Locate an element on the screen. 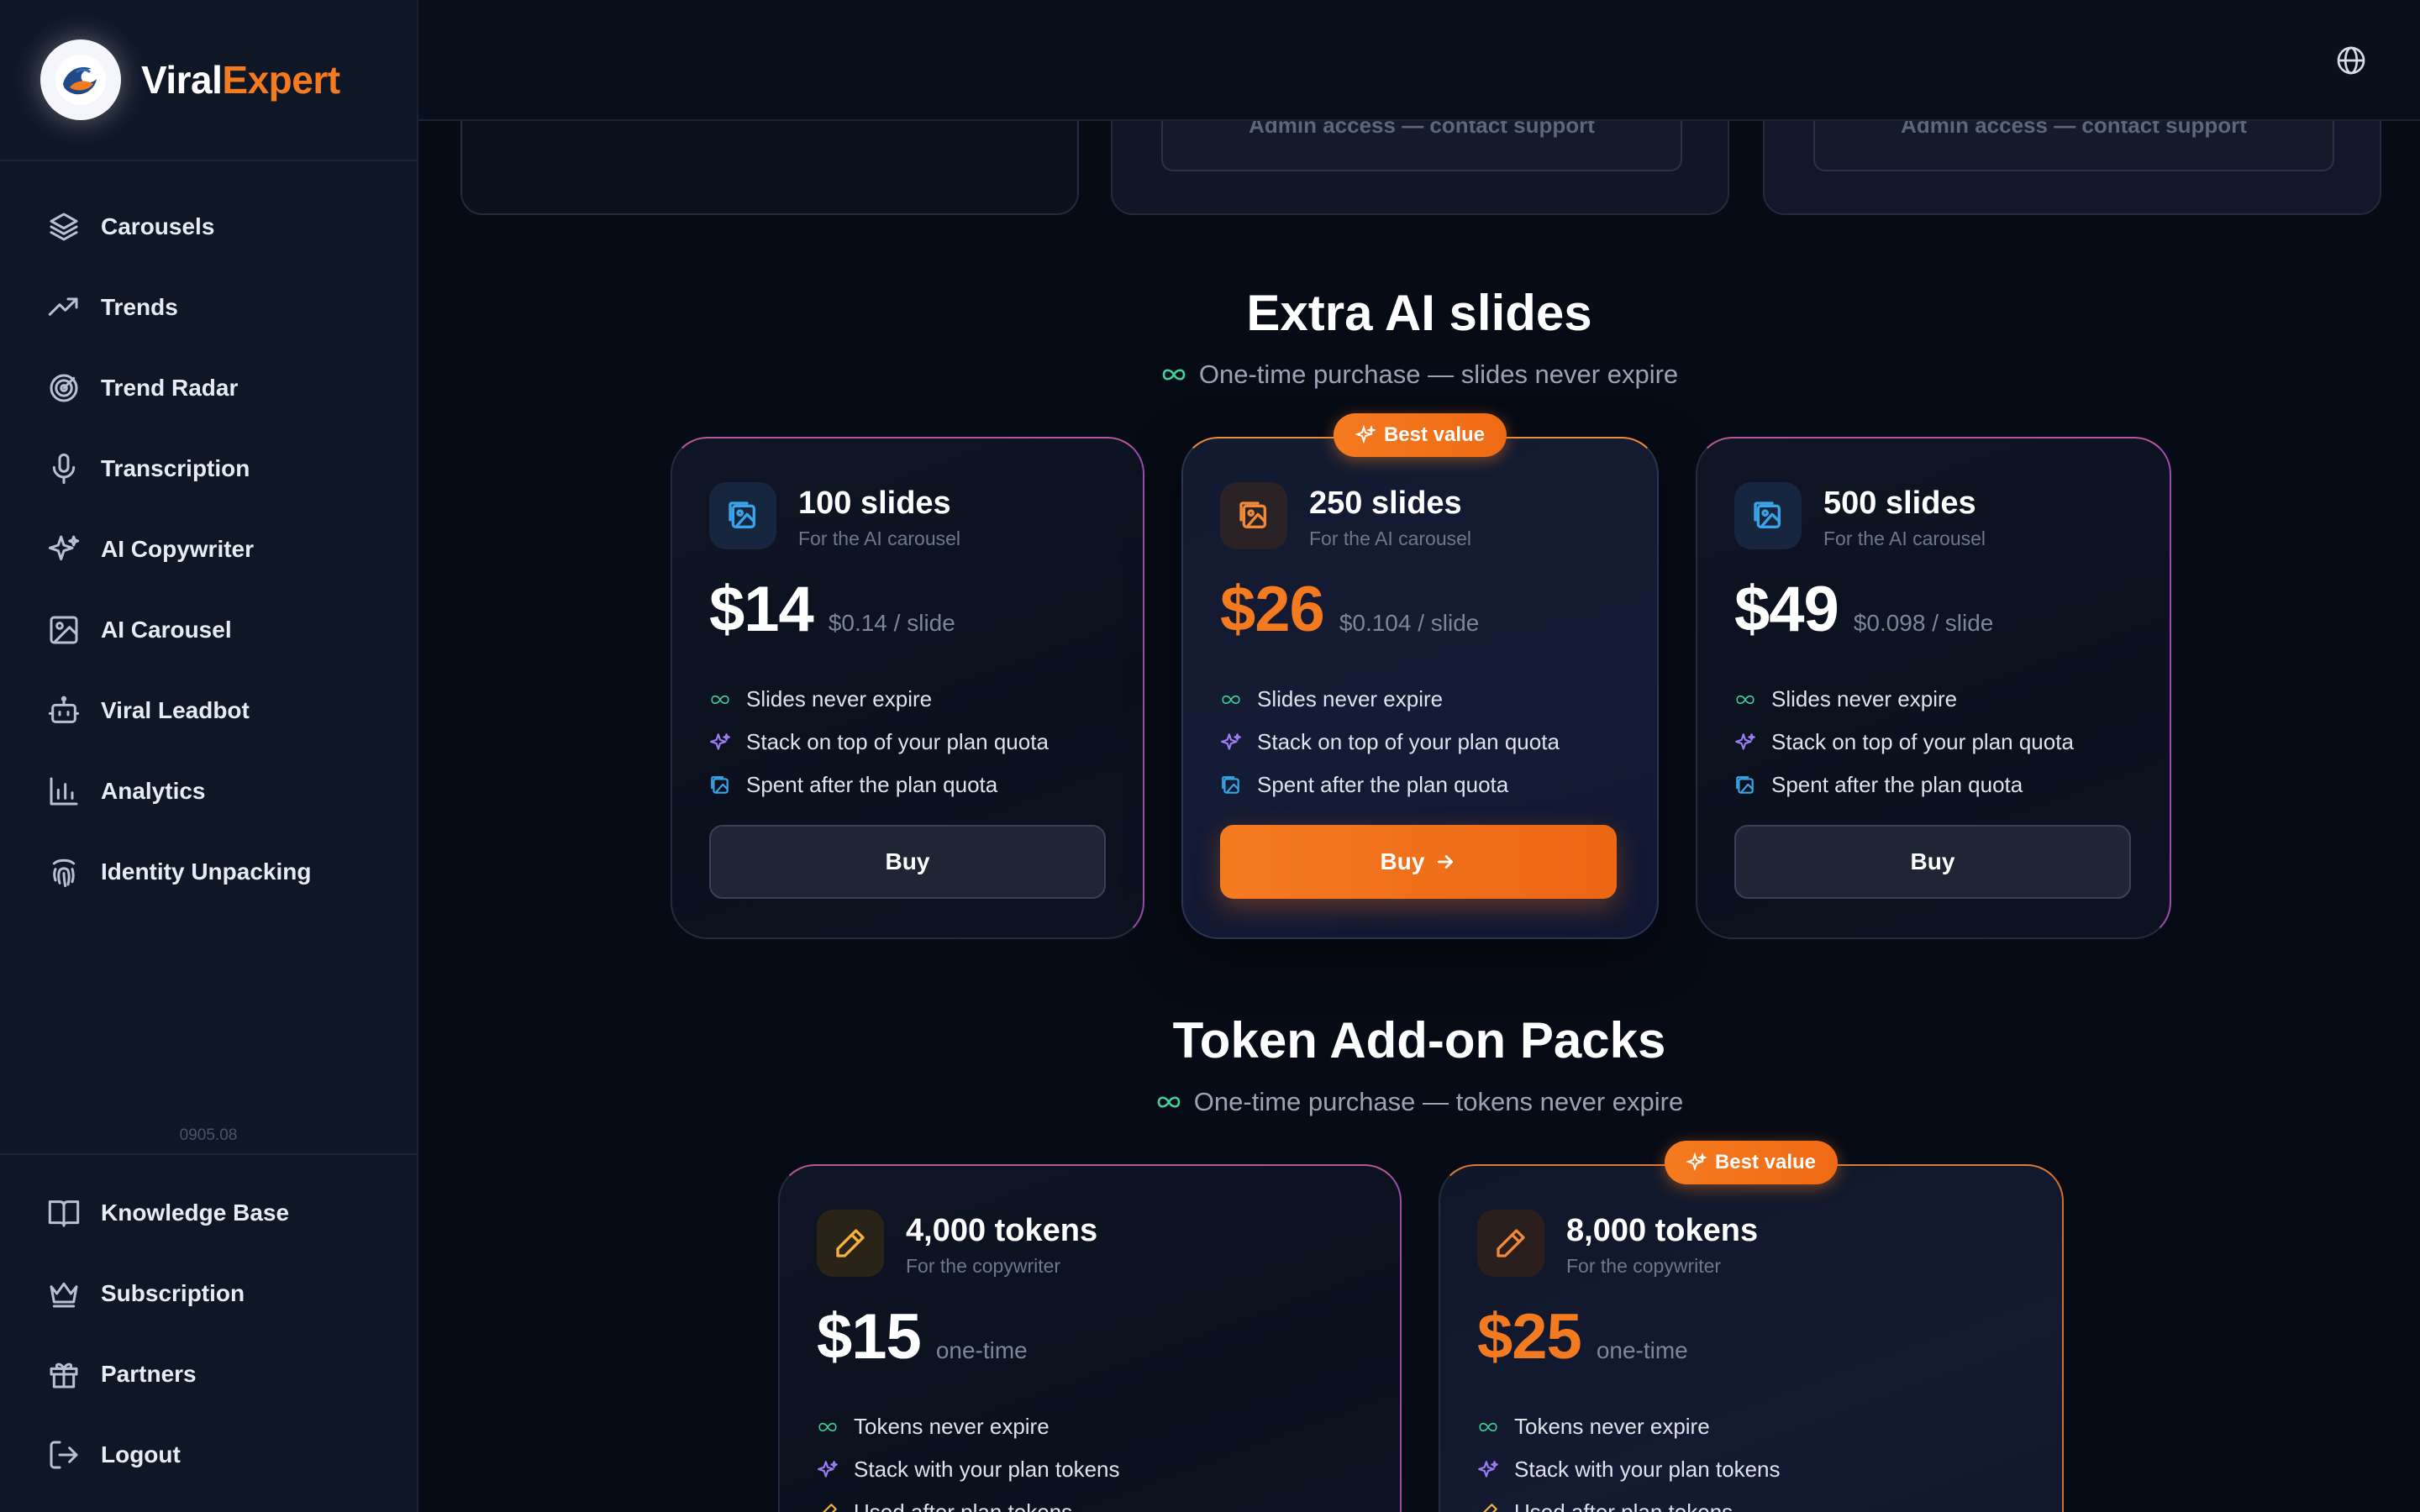  sidebar-item-trend-radar: Trend Radar is located at coordinates (221, 388).